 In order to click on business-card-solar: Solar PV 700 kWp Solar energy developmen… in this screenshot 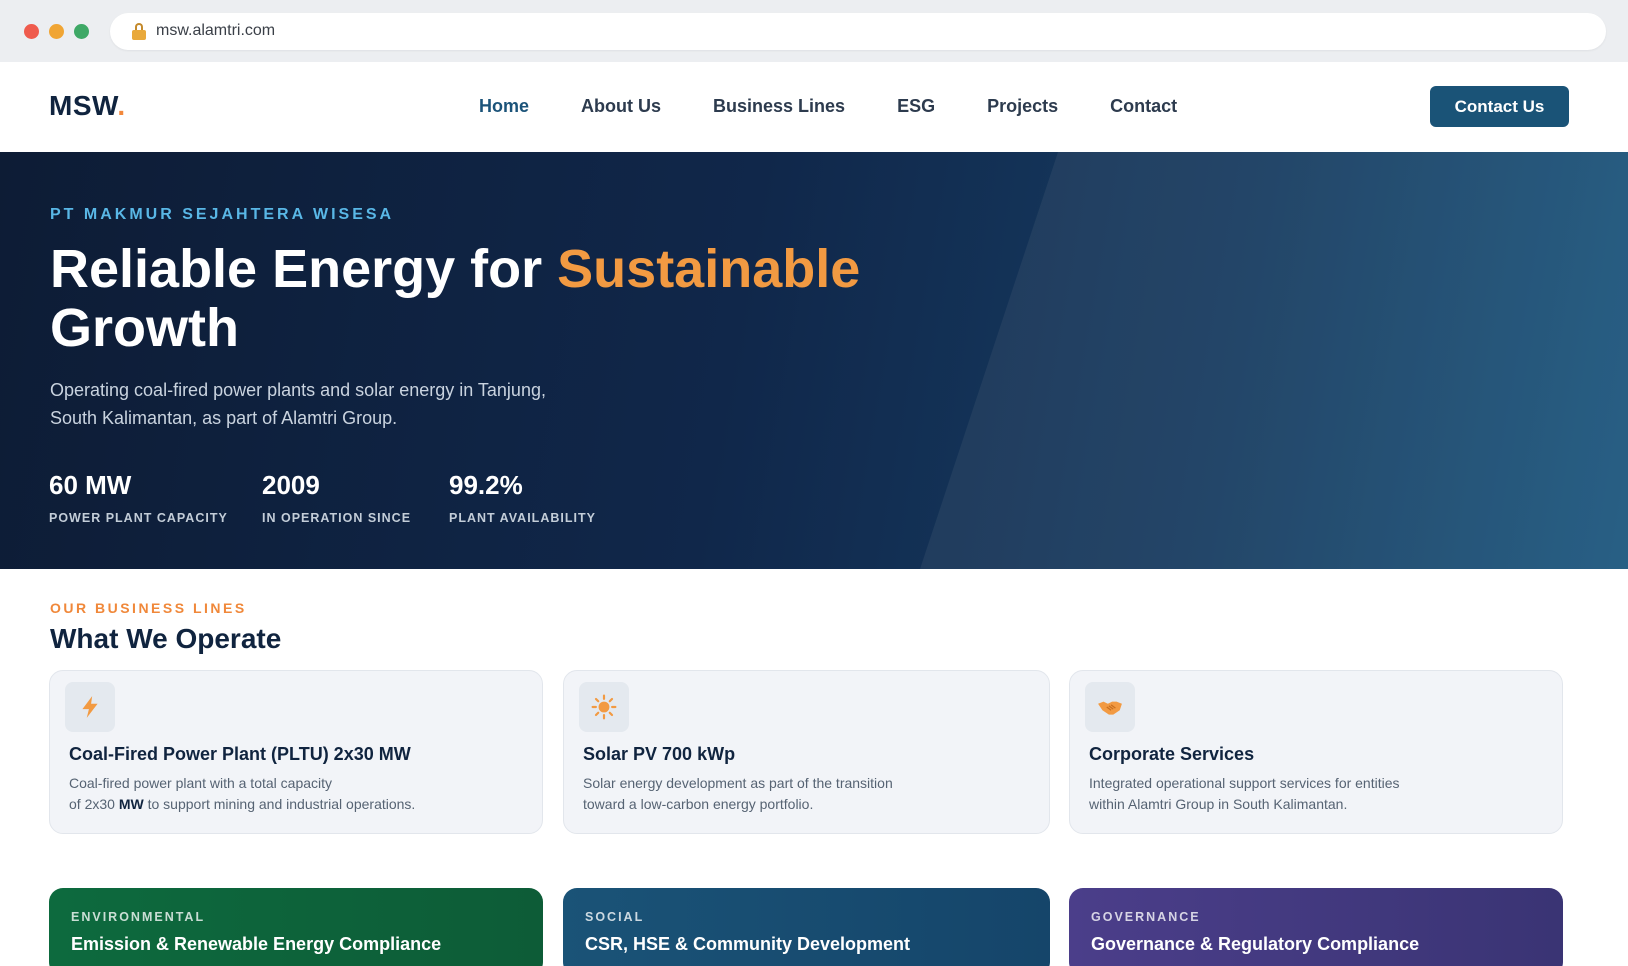, I will do `click(806, 752)`.